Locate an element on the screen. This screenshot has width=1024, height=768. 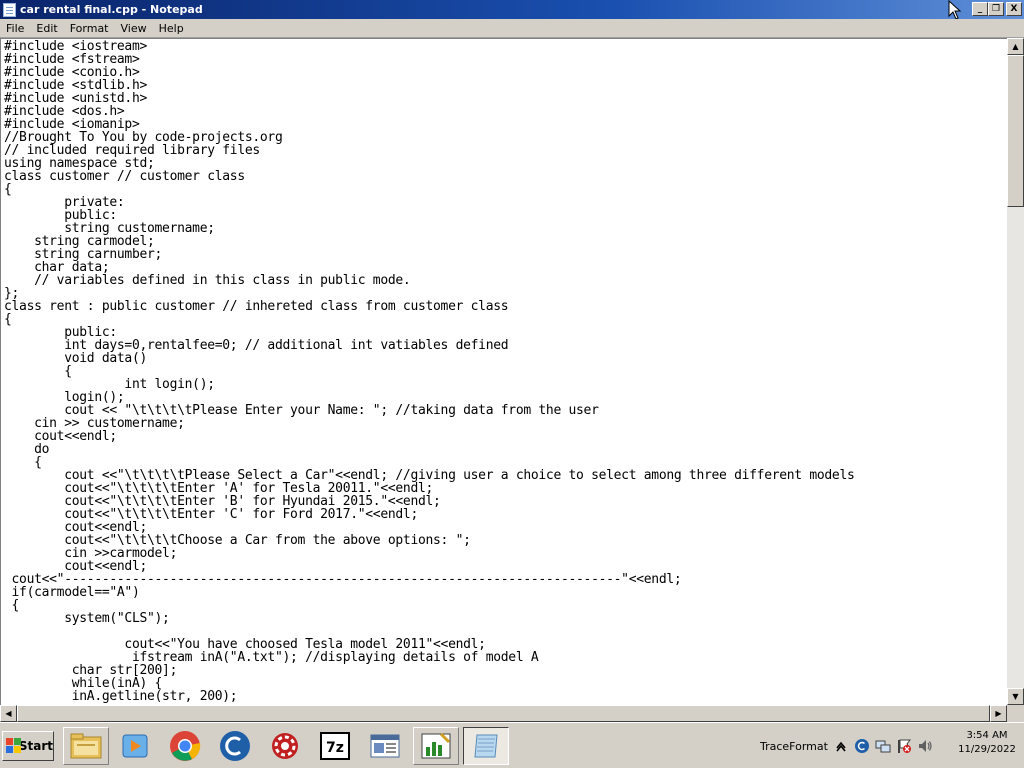
taskbar-notepad is located at coordinates (486, 746).